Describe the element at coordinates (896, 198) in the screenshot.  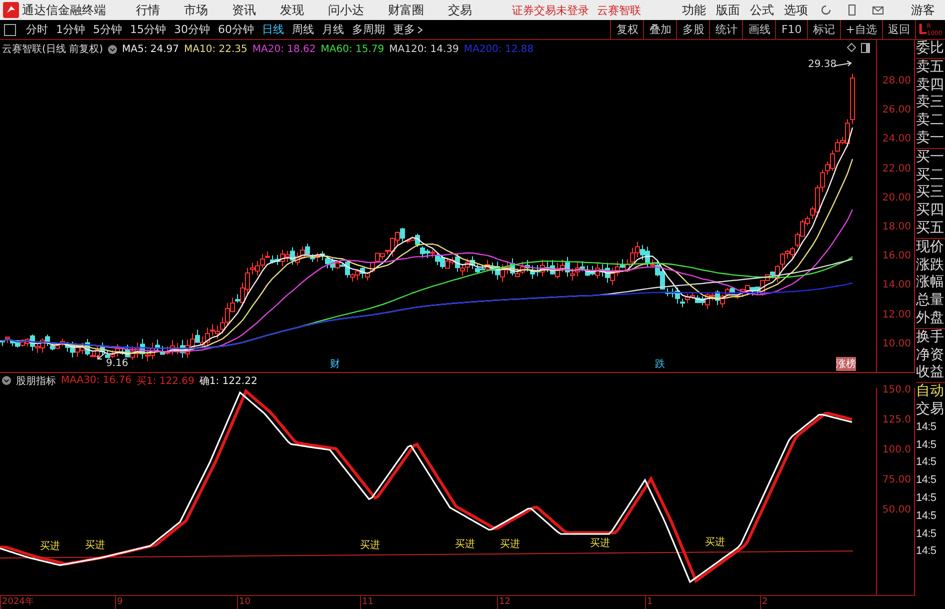
I see `price-axis-label: 20.00` at that location.